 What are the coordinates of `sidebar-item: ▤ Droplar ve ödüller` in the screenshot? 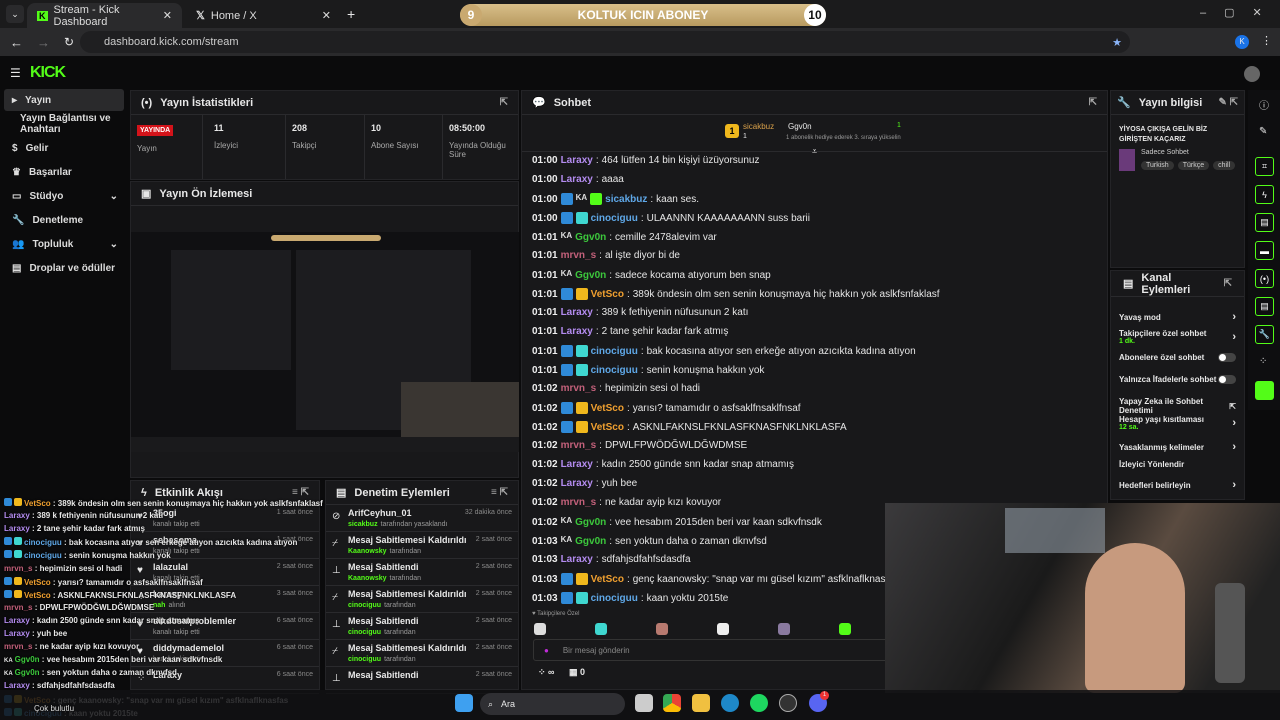 It's located at (64, 268).